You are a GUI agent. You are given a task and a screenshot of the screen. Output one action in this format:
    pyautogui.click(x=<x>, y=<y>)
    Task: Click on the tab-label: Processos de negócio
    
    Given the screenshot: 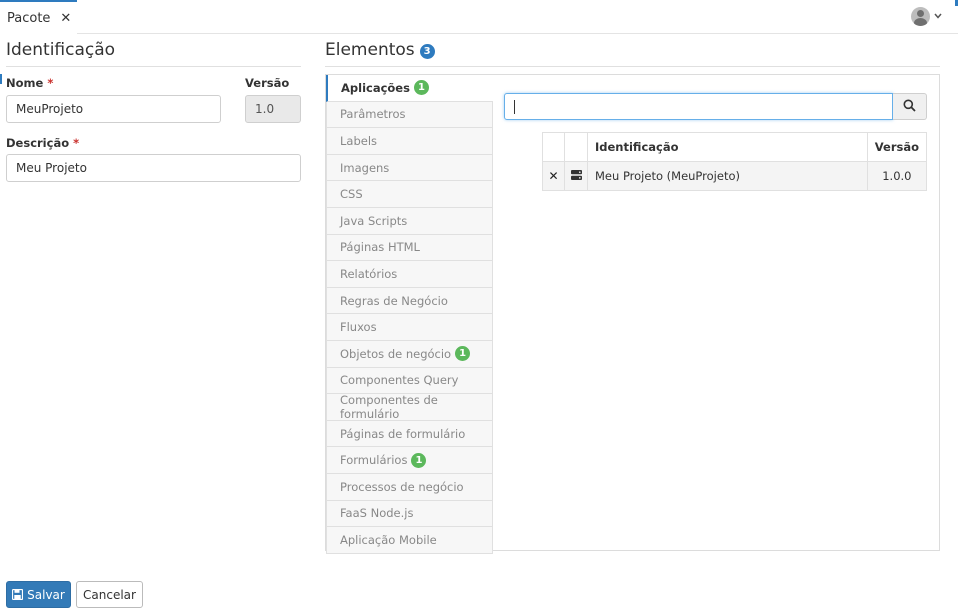 What is the action you would take?
    pyautogui.click(x=402, y=486)
    